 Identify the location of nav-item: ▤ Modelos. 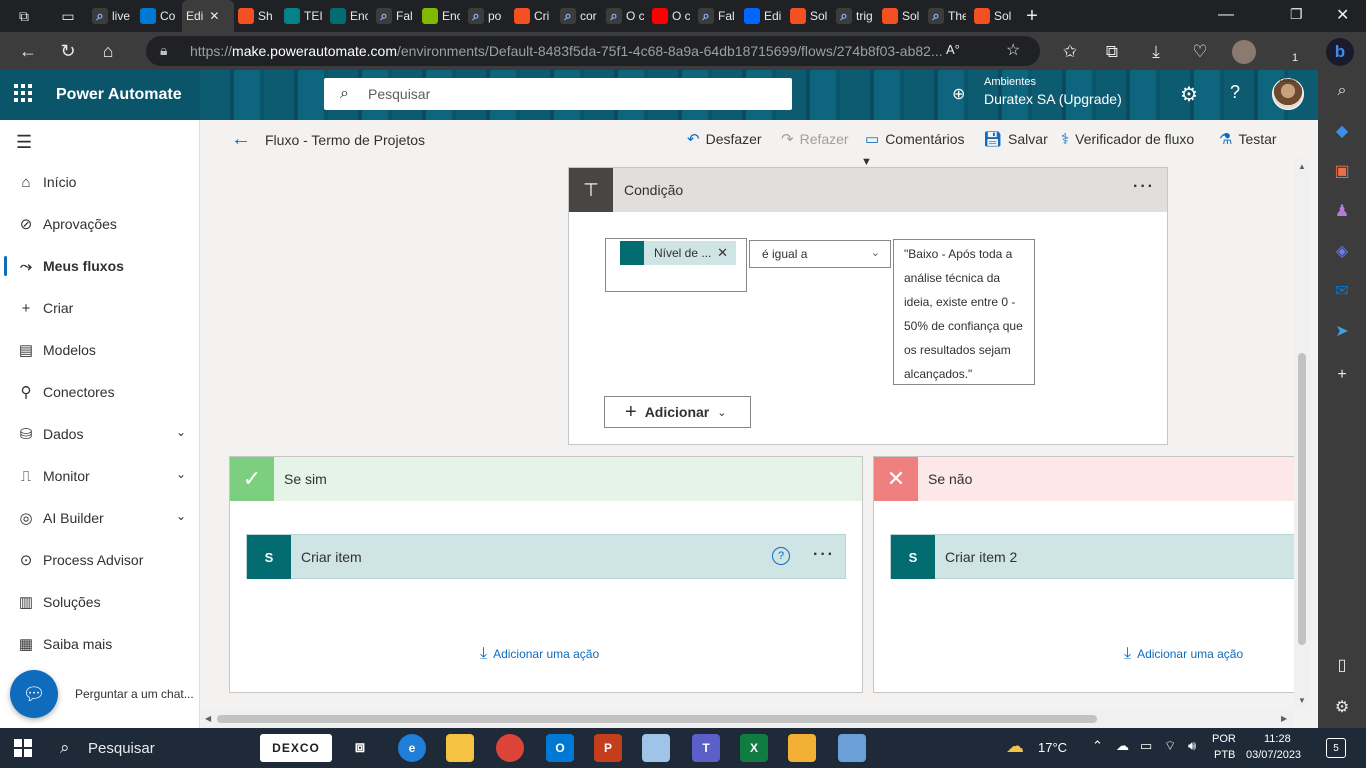
(100, 350).